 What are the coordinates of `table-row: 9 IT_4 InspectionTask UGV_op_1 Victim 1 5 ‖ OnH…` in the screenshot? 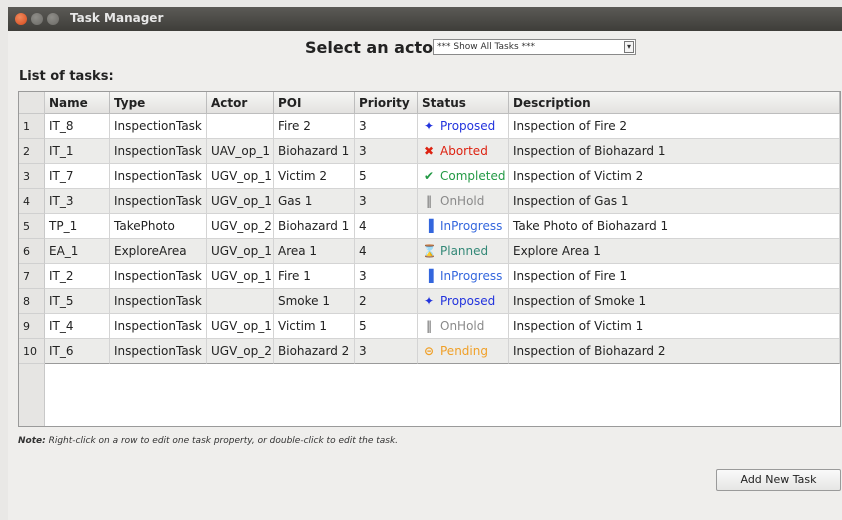 It's located at (429, 326).